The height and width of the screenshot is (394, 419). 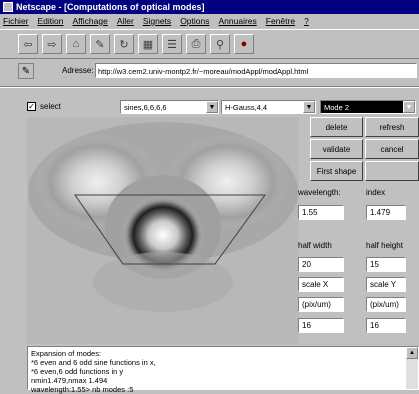 What do you see at coordinates (321, 284) in the screenshot?
I see `scale-x-field: scale X` at bounding box center [321, 284].